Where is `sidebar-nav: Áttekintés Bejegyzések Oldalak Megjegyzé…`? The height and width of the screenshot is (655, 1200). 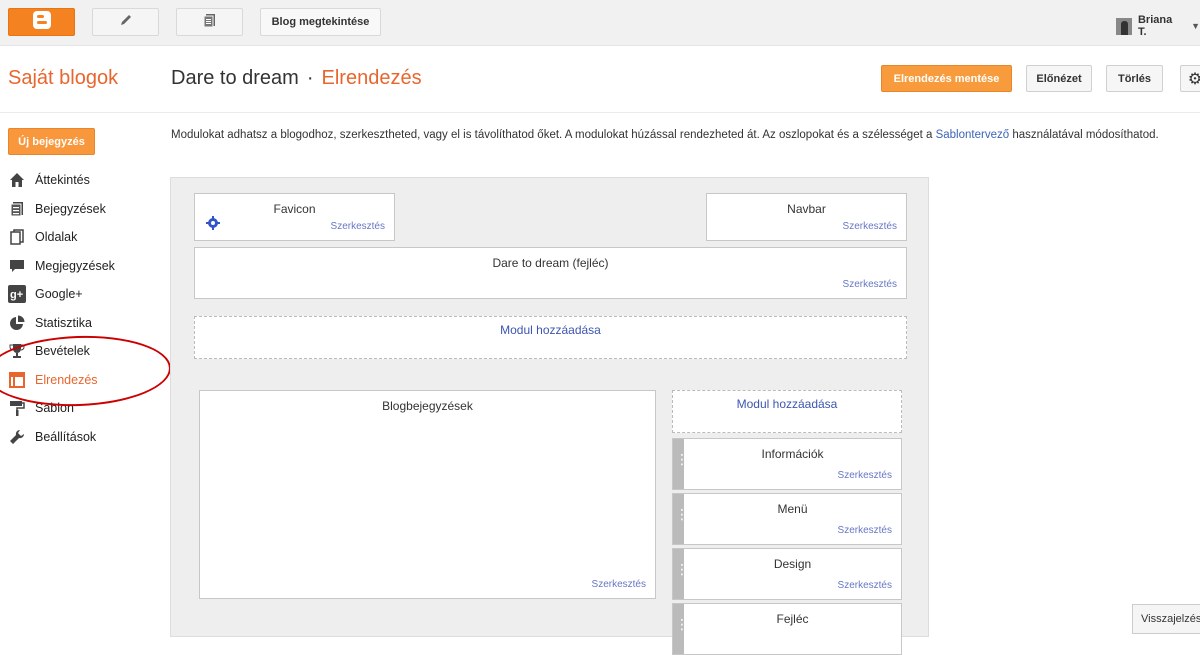 sidebar-nav: Áttekintés Bejegyzések Oldalak Megjegyzé… is located at coordinates (83, 308).